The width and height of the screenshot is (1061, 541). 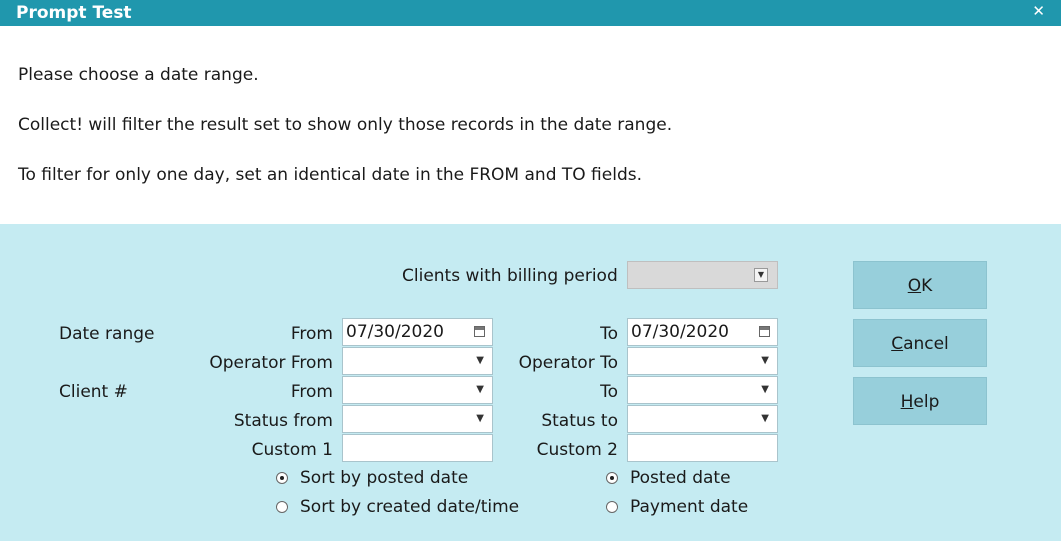 What do you see at coordinates (920, 285) in the screenshot?
I see `ok-button: OK` at bounding box center [920, 285].